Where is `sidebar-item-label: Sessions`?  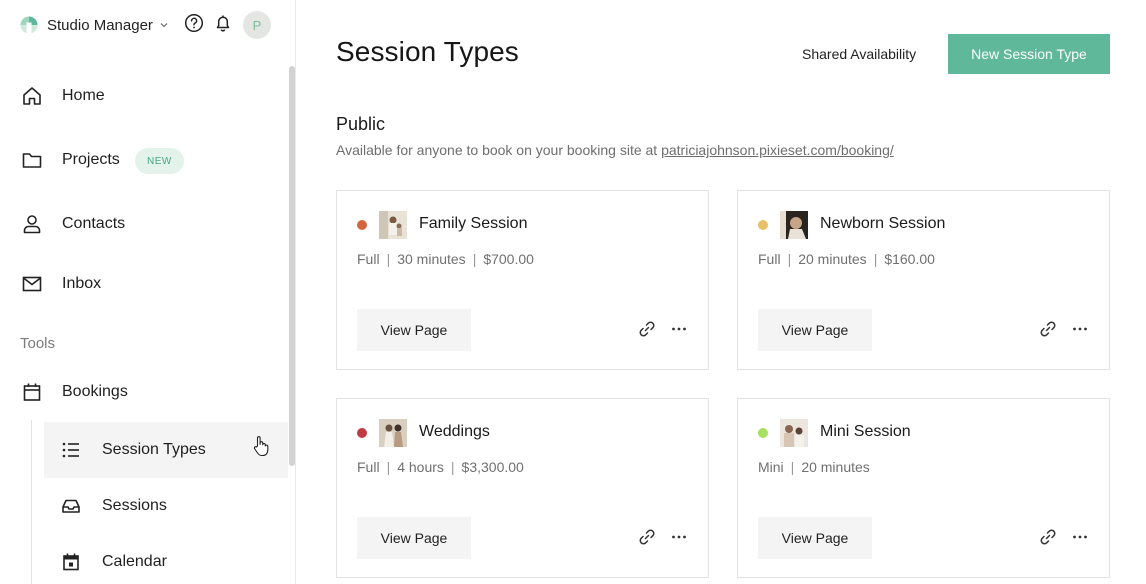 sidebar-item-label: Sessions is located at coordinates (134, 505).